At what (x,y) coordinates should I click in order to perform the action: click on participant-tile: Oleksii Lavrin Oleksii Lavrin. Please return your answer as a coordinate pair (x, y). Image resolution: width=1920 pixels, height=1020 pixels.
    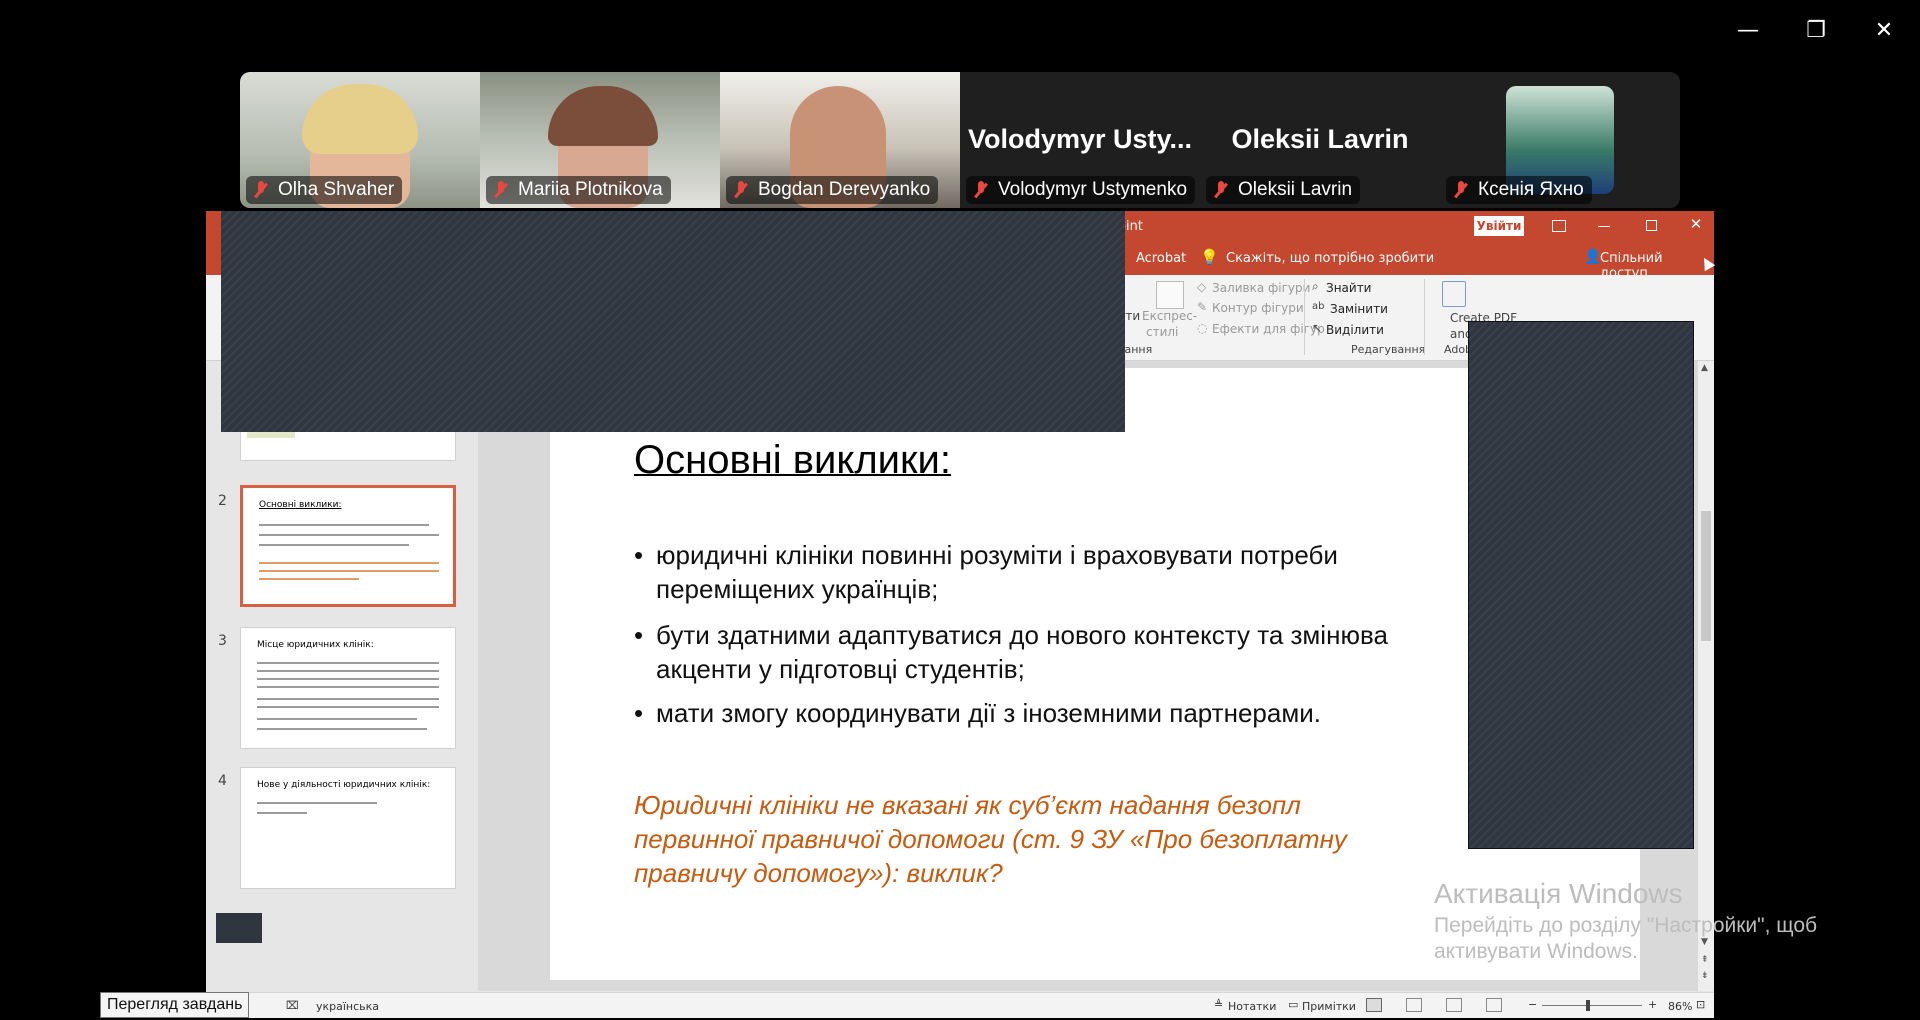
    Looking at the image, I should click on (1320, 140).